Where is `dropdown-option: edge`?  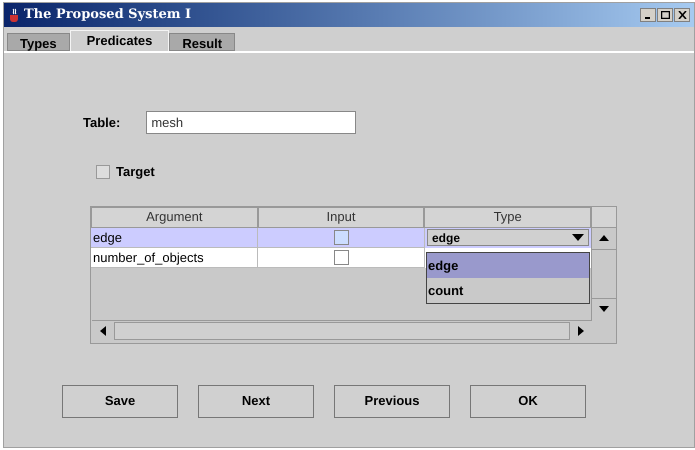 dropdown-option: edge is located at coordinates (508, 265).